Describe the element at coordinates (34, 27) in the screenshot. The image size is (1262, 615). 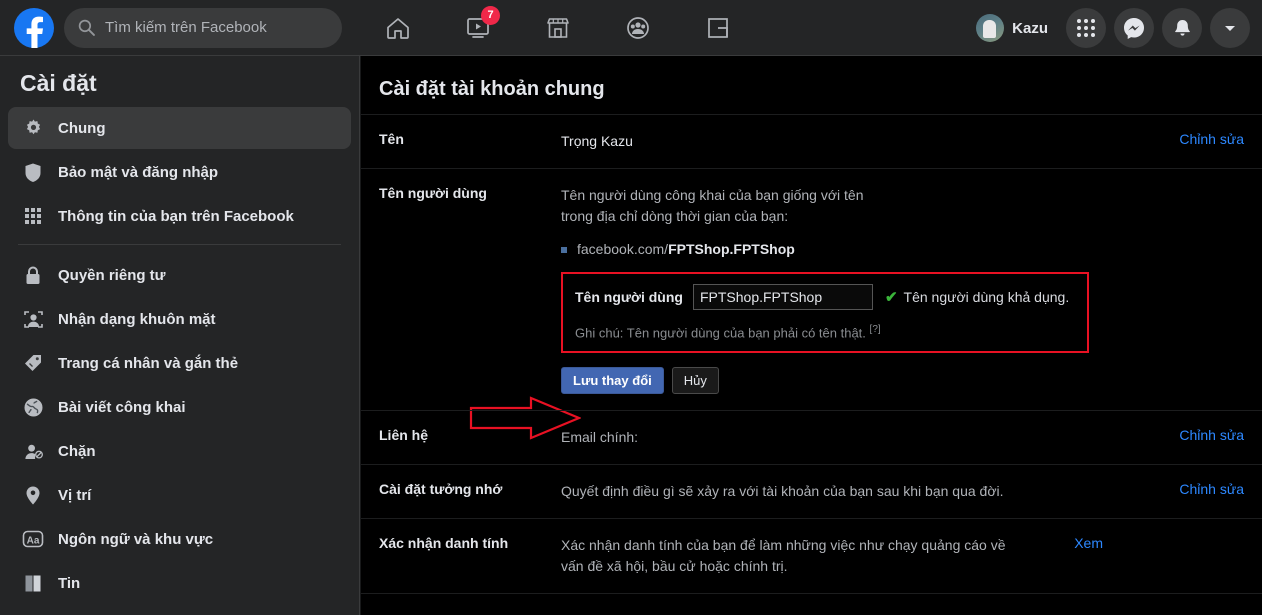
I see `facebook-logo-icon` at that location.